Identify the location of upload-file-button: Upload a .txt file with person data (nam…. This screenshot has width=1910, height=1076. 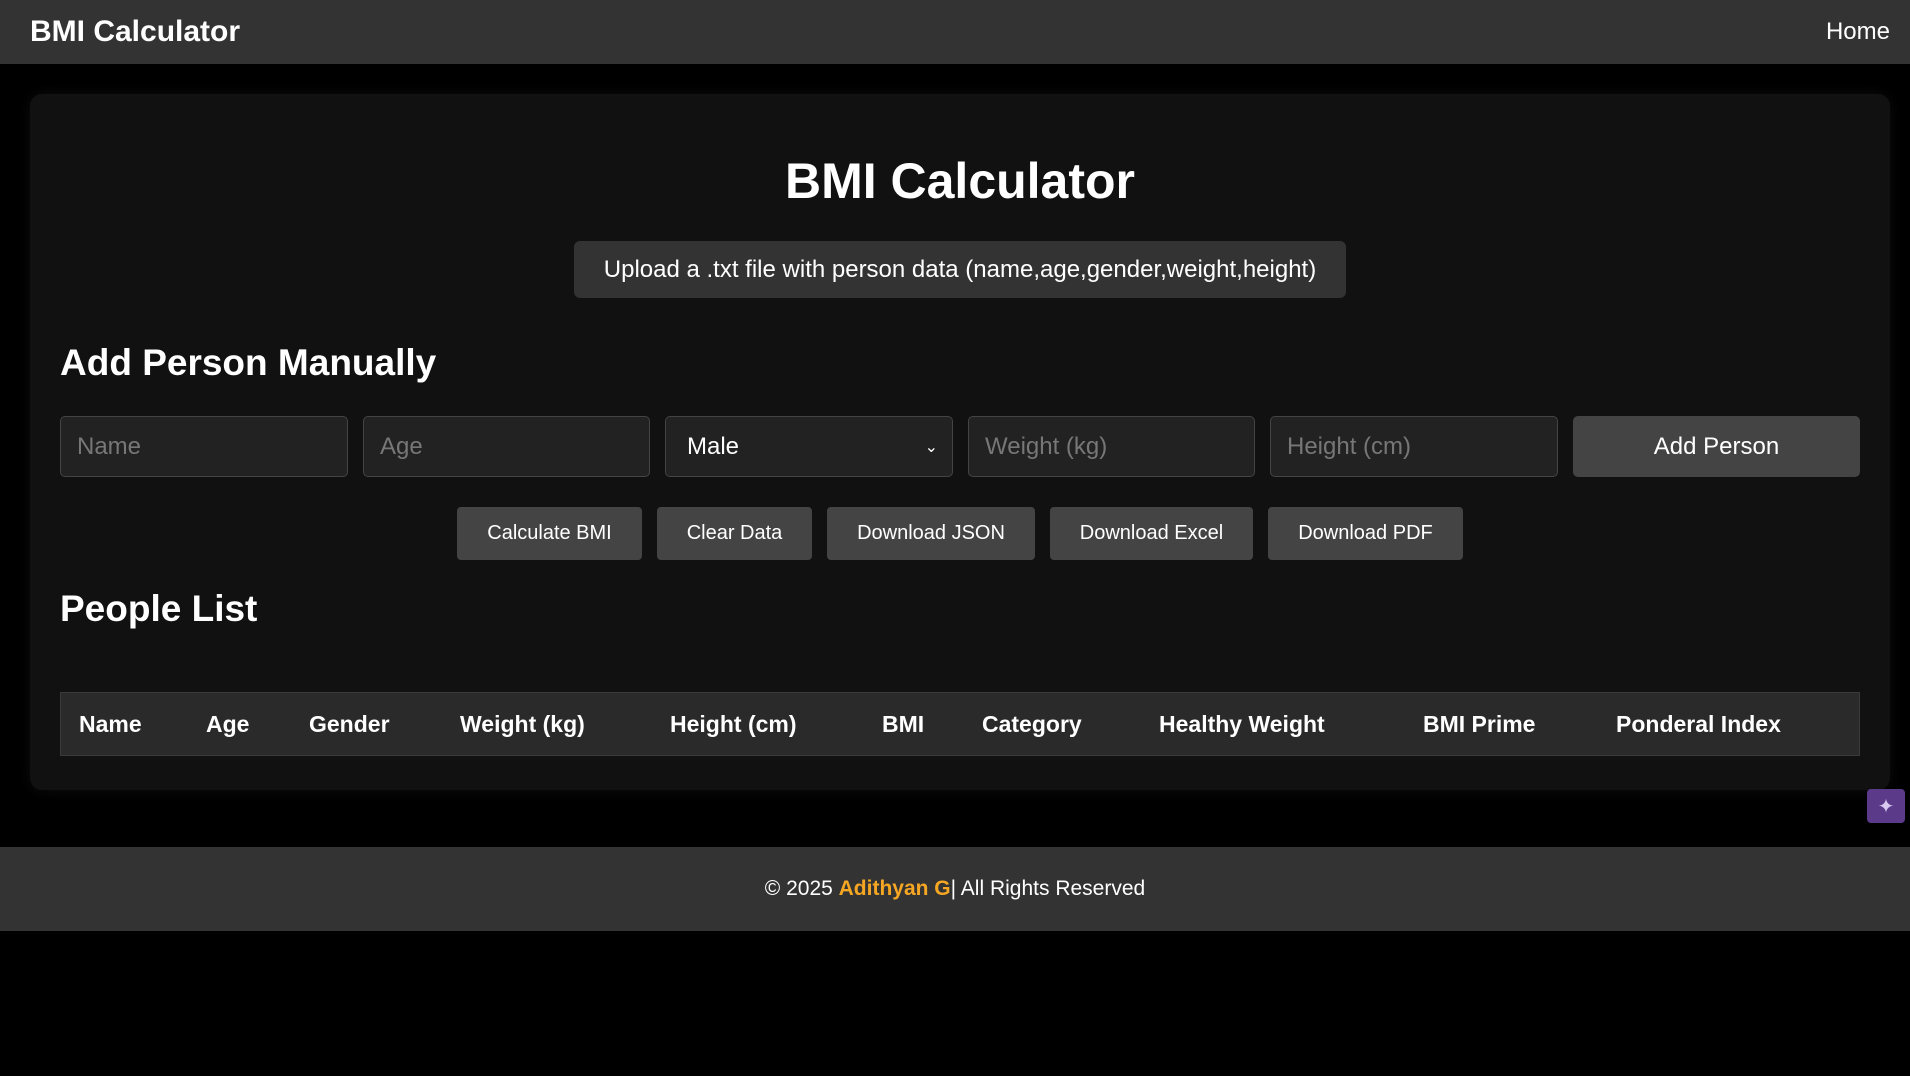
(960, 269).